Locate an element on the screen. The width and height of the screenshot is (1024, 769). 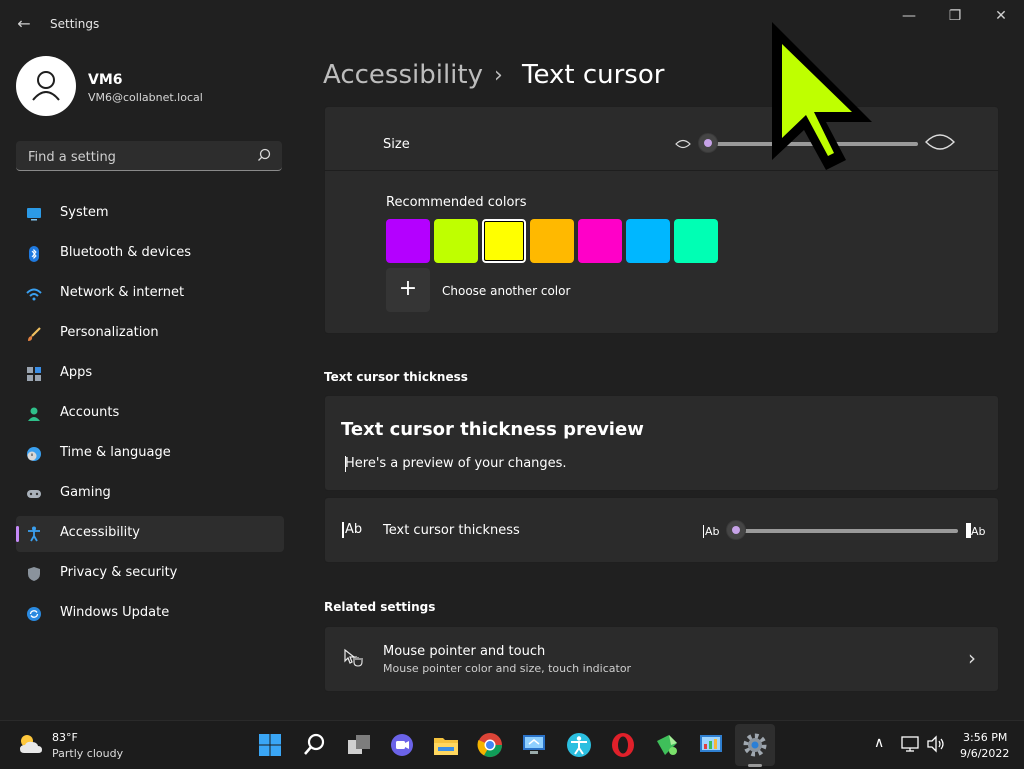
minimize-button: — is located at coordinates (909, 16).